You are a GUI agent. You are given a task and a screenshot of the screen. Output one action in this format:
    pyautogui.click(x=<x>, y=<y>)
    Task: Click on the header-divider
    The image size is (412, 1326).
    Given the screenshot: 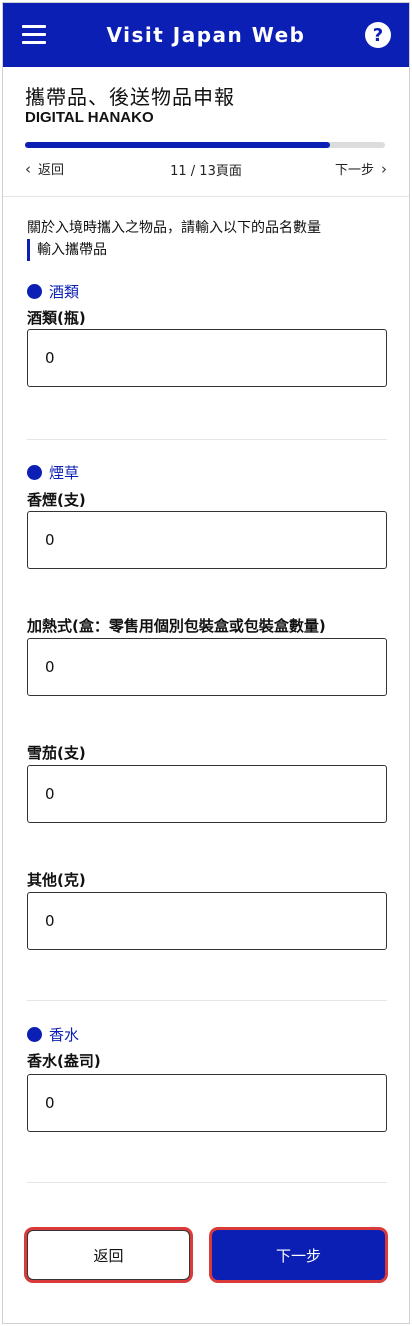 What is the action you would take?
    pyautogui.click(x=206, y=196)
    